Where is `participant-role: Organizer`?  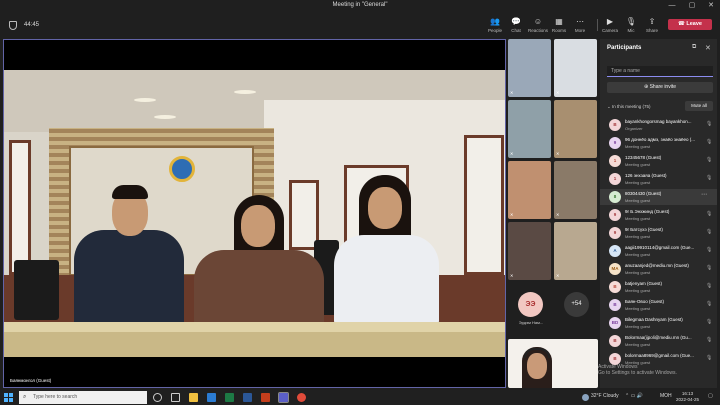
participant-role: Organizer is located at coordinates (634, 128).